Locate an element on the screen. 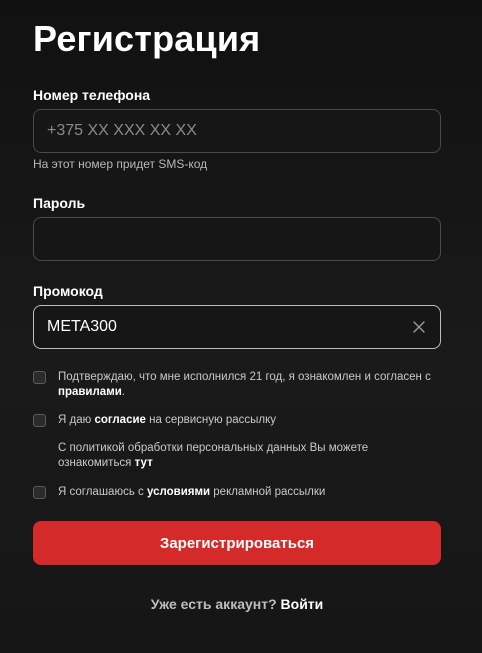 This screenshot has height=653, width=482. privacy-link: тут is located at coordinates (144, 463).